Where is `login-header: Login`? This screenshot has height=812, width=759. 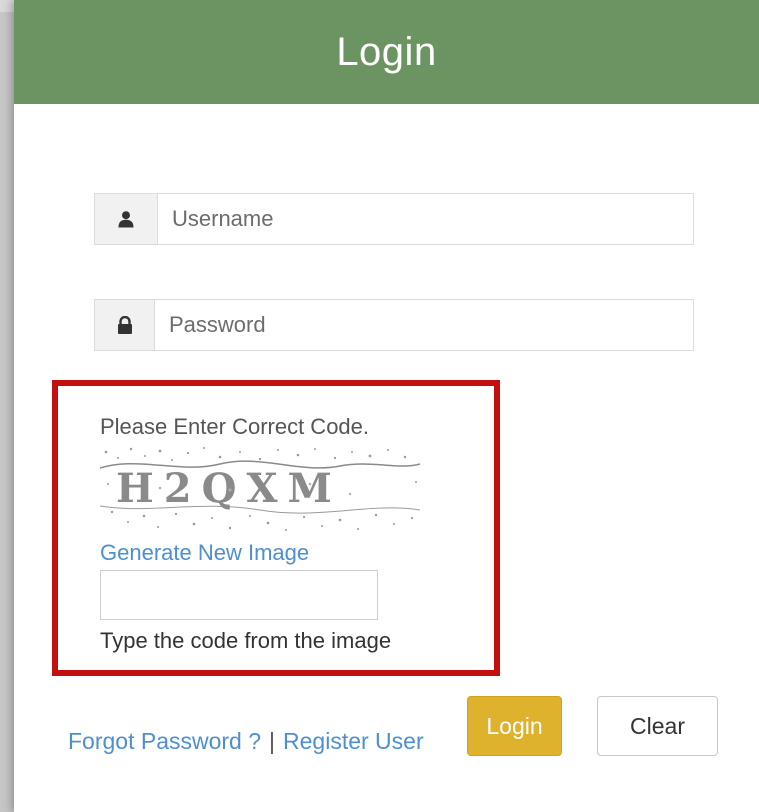 login-header: Login is located at coordinates (386, 52).